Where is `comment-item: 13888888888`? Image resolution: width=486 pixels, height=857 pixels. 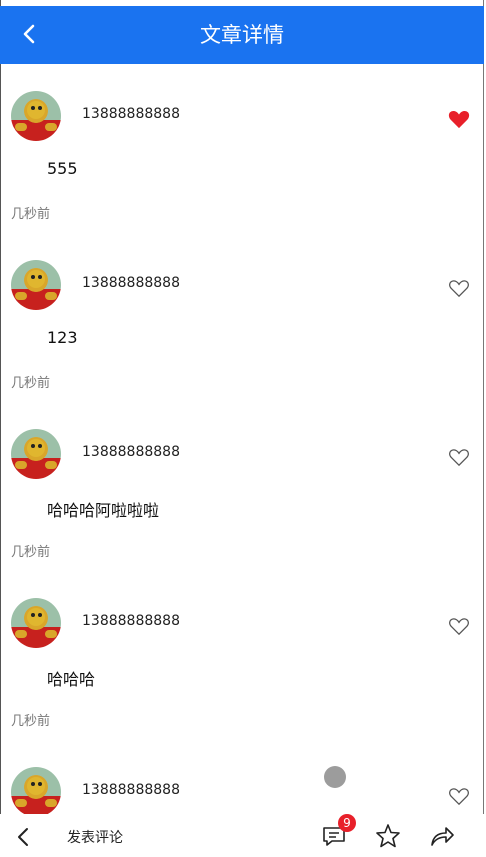 comment-item: 13888888888 is located at coordinates (242, 778).